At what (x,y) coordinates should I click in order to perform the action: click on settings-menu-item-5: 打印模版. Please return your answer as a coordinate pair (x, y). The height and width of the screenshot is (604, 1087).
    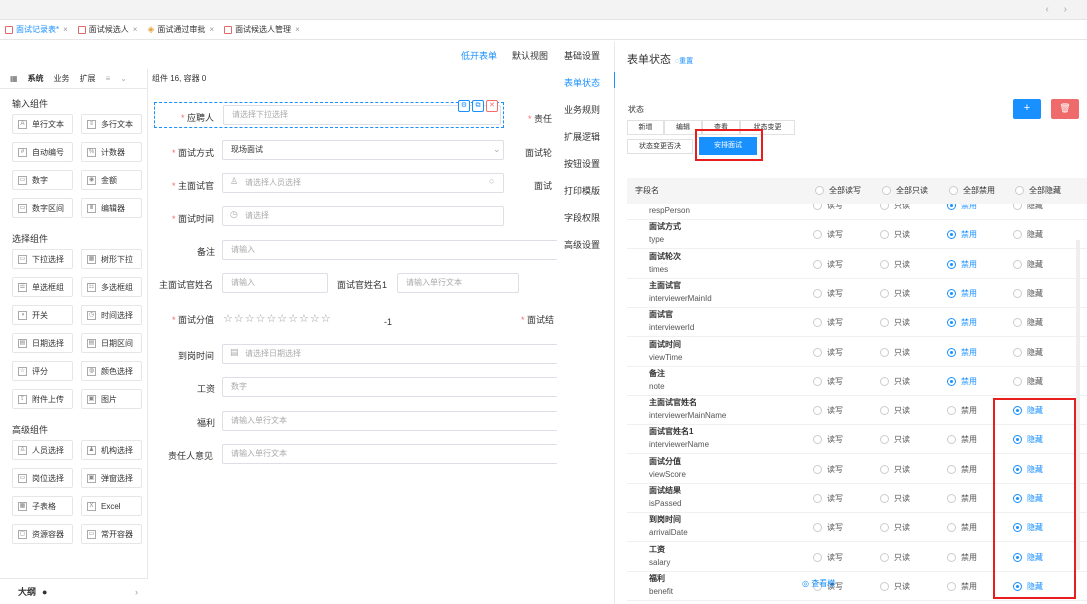
    Looking at the image, I should click on (586, 190).